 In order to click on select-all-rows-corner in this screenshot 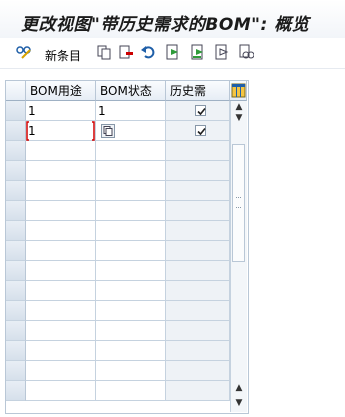, I will do `click(16, 91)`.